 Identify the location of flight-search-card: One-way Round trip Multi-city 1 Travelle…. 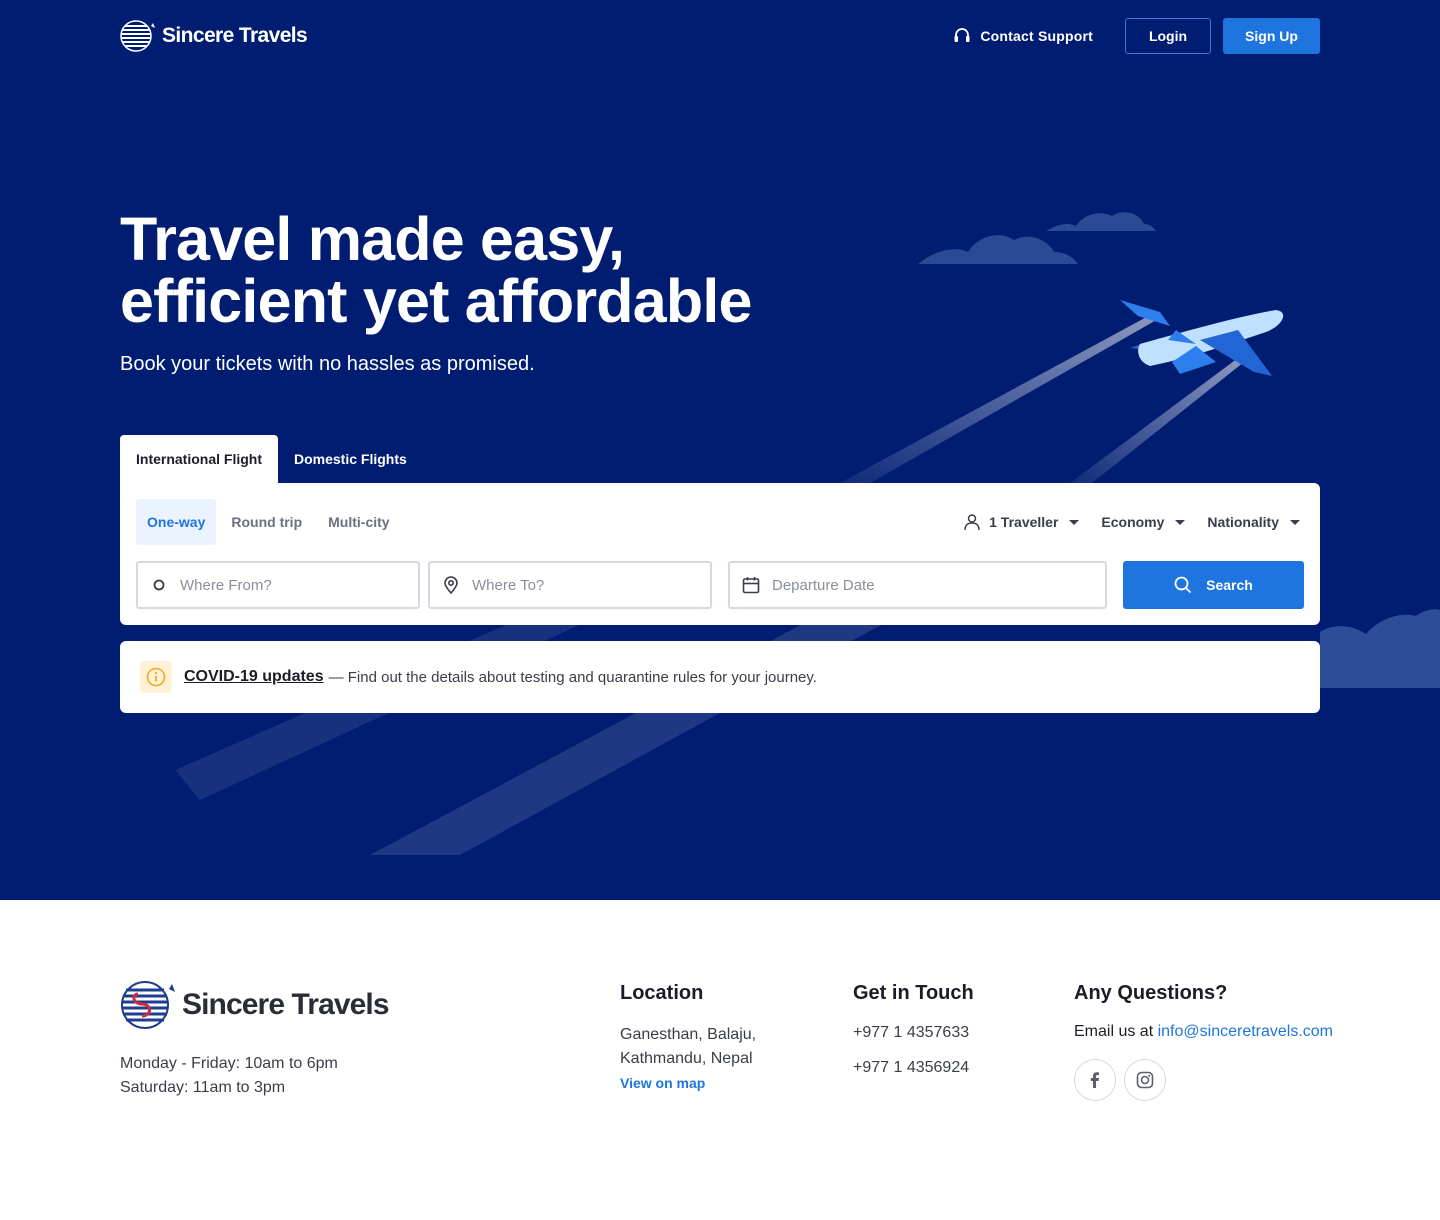
(720, 554).